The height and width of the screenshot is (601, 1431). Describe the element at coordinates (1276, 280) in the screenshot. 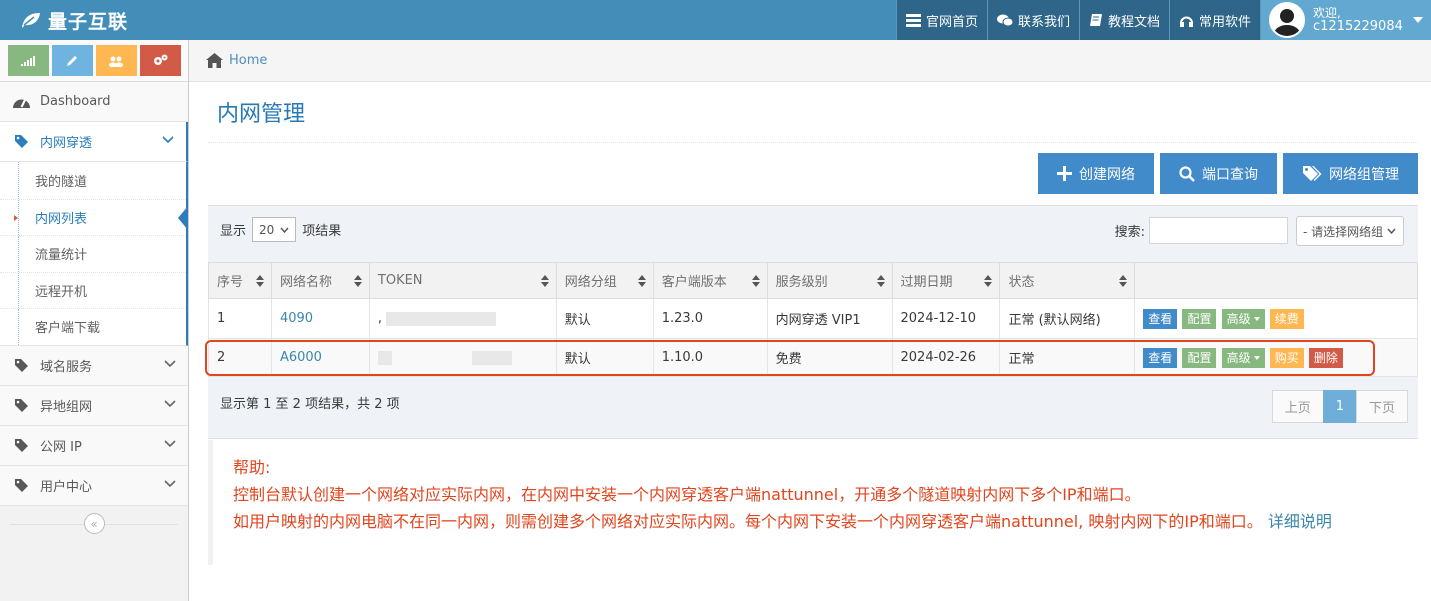

I see `column-header-actions` at that location.